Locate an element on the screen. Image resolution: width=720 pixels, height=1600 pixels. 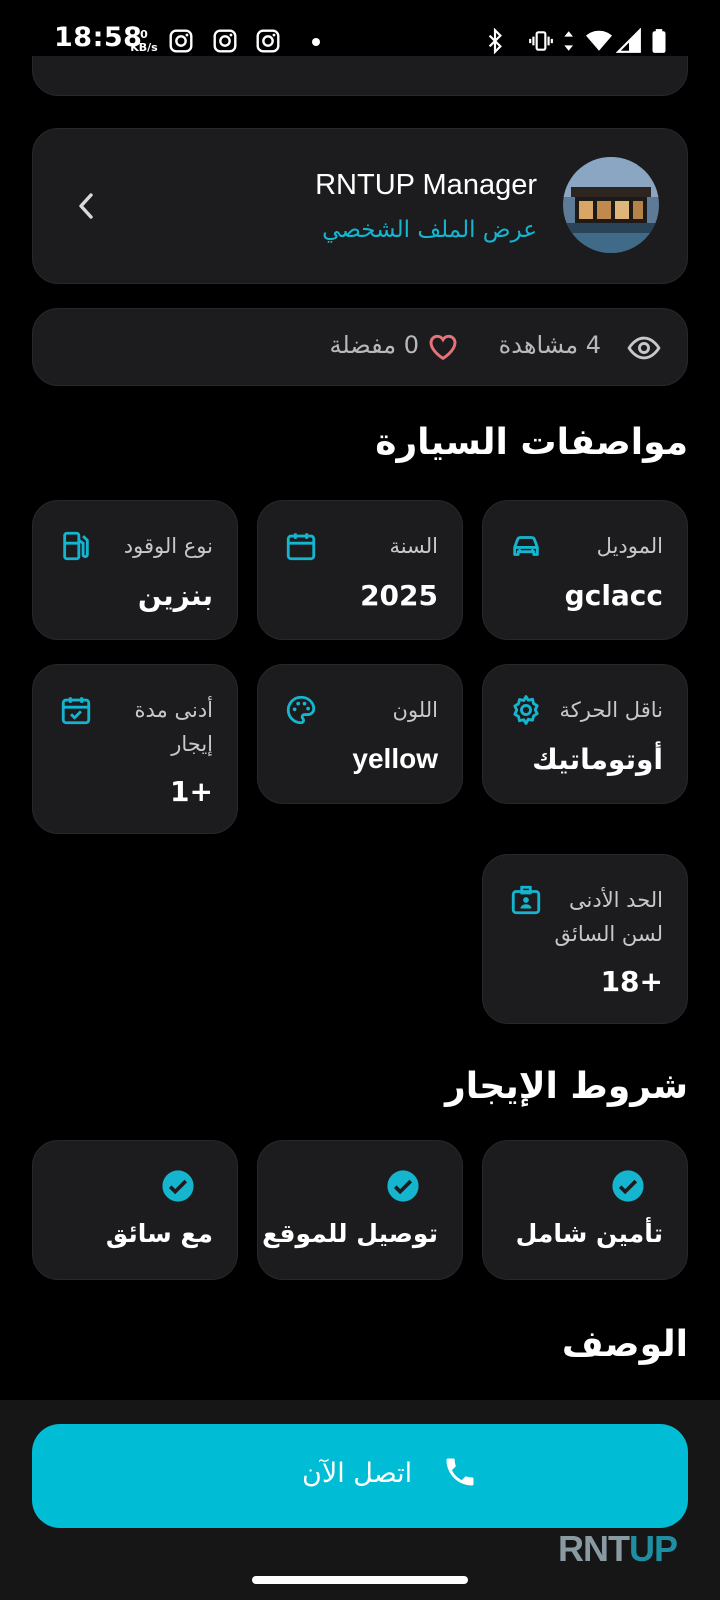
previous-card is located at coordinates (360, 76).